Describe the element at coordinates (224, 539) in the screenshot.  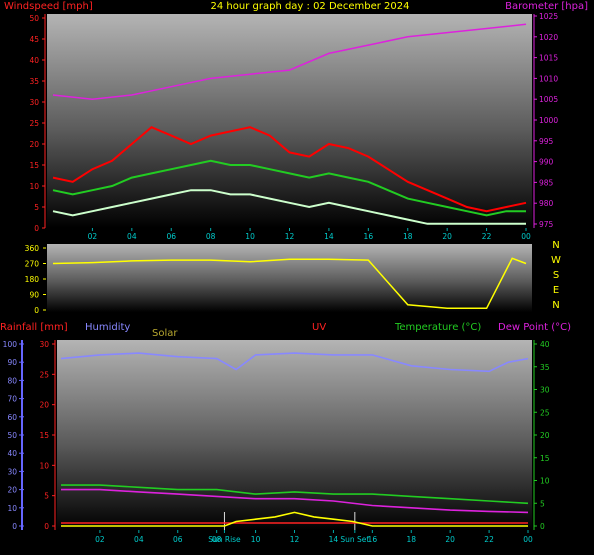
I see `climate-time-tick-label: Sun Rise` at that location.